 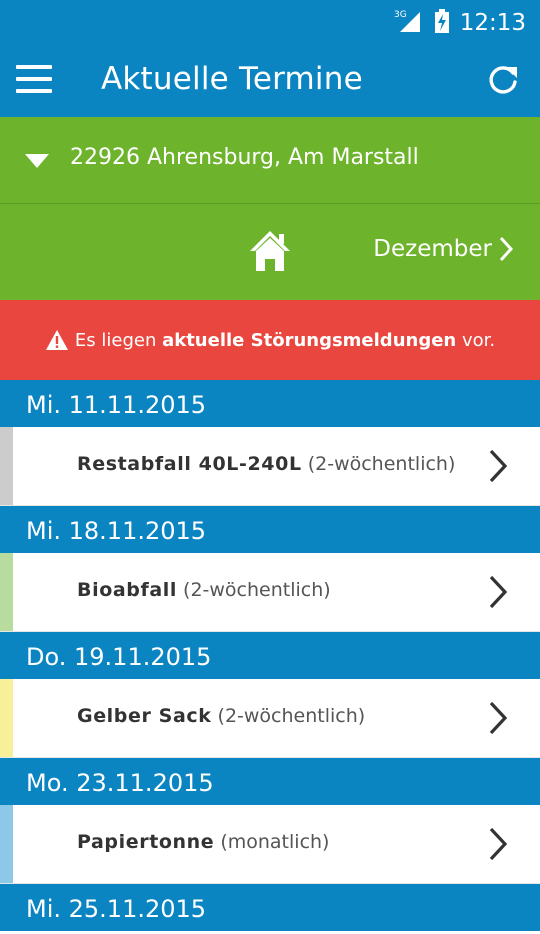 I want to click on warning-icon, so click(x=56, y=340).